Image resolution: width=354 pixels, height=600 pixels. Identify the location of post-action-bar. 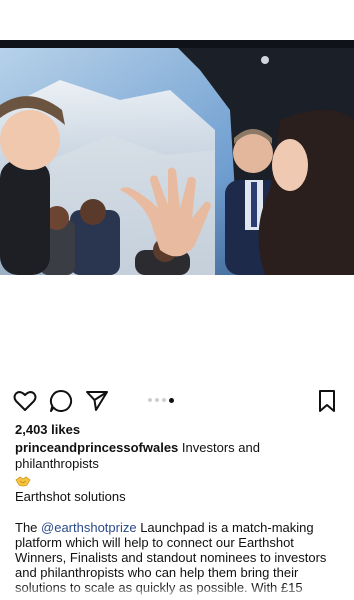
(177, 401).